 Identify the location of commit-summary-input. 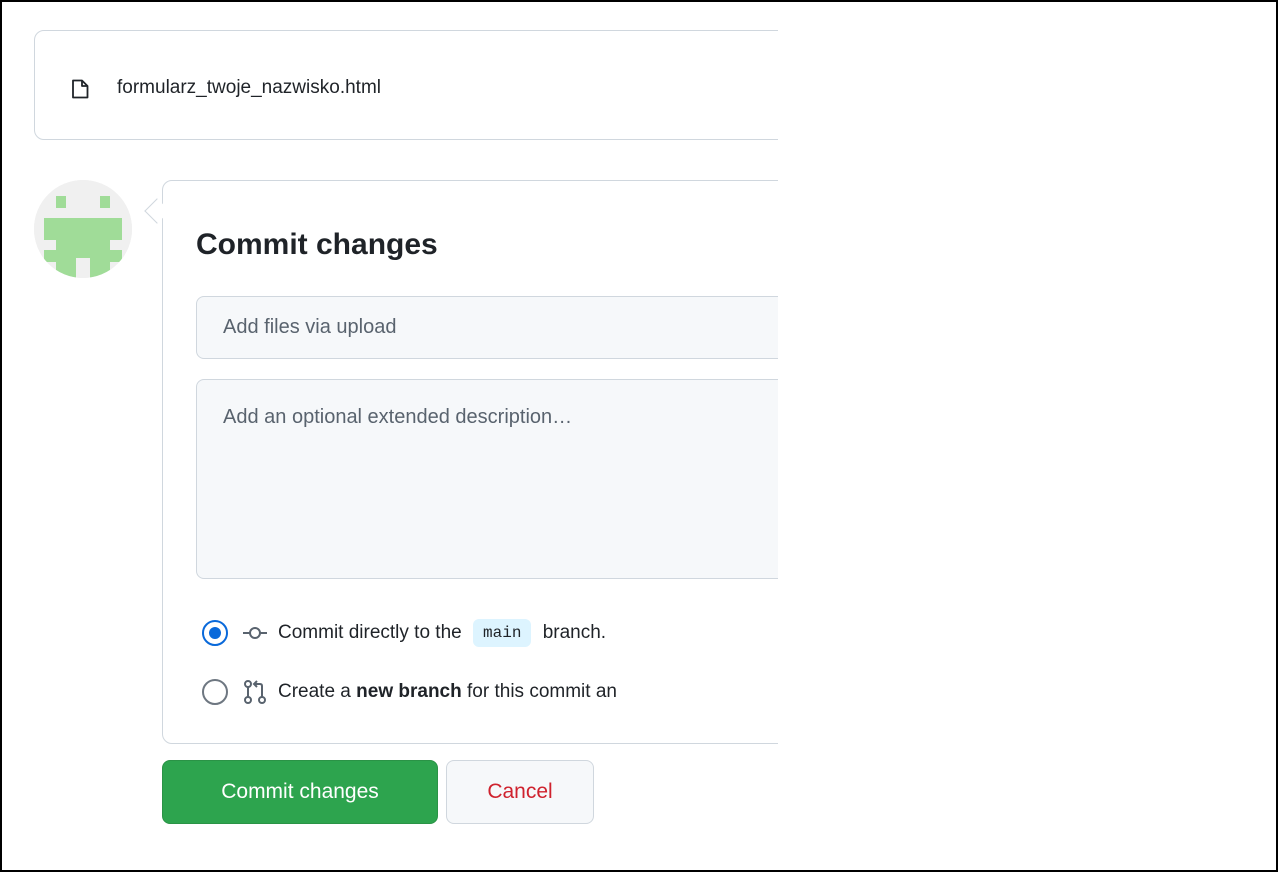
(487, 327).